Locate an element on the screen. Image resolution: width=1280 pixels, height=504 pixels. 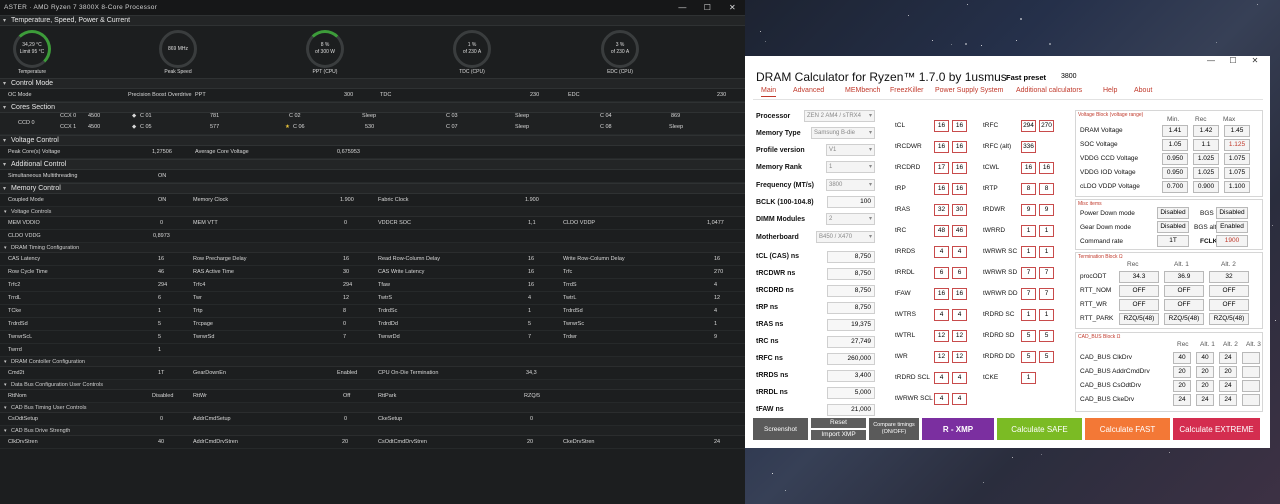
tab-help: Help is located at coordinates (1110, 90).